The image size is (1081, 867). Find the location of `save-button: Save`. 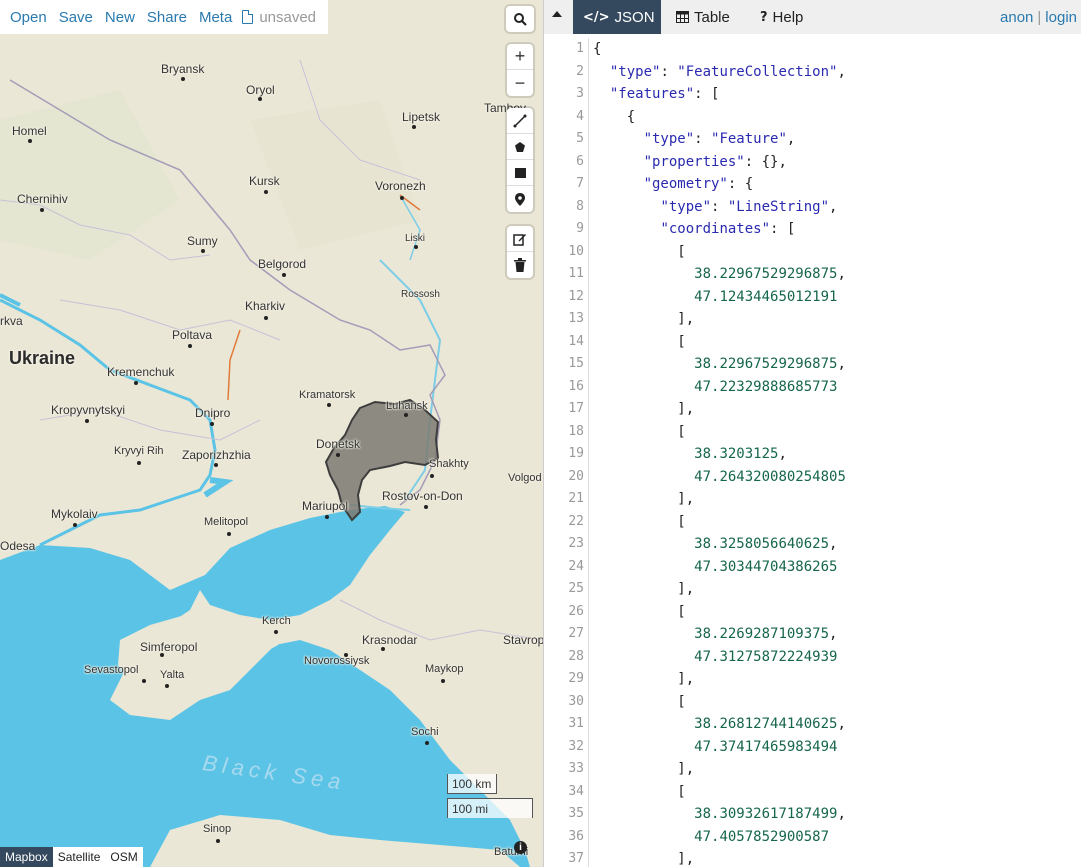

save-button: Save is located at coordinates (76, 17).